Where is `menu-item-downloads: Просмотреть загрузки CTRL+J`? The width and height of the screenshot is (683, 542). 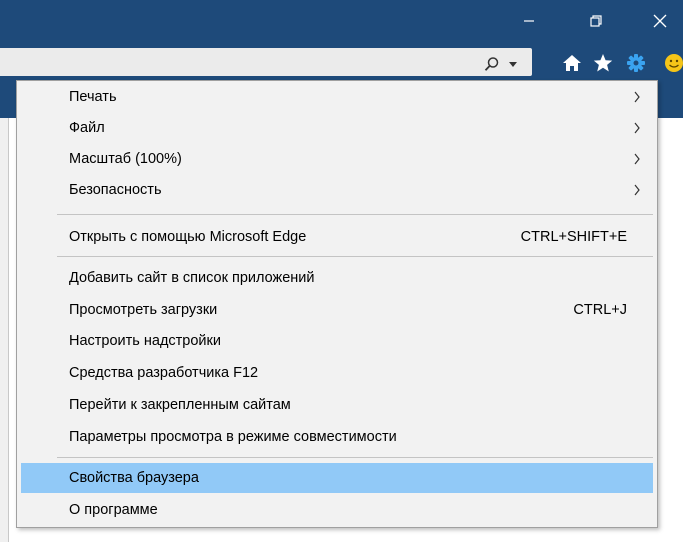 menu-item-downloads: Просмотреть загрузки CTRL+J is located at coordinates (337, 310).